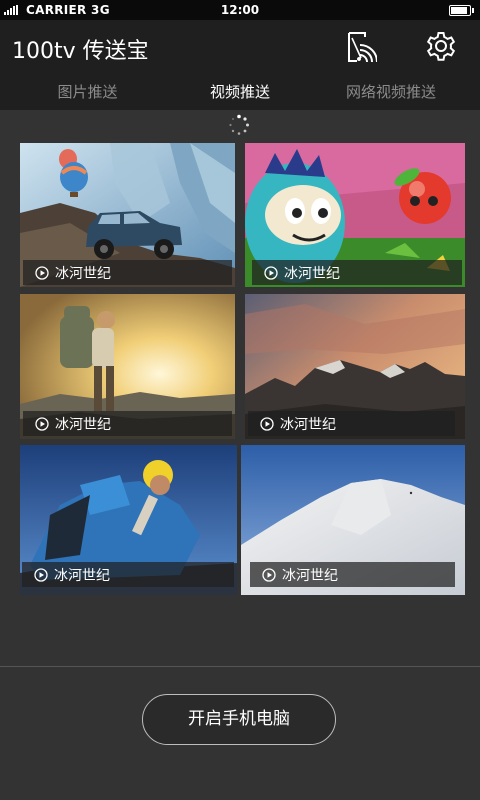  What do you see at coordinates (87, 92) in the screenshot?
I see `tab-image-push: 图片推送` at bounding box center [87, 92].